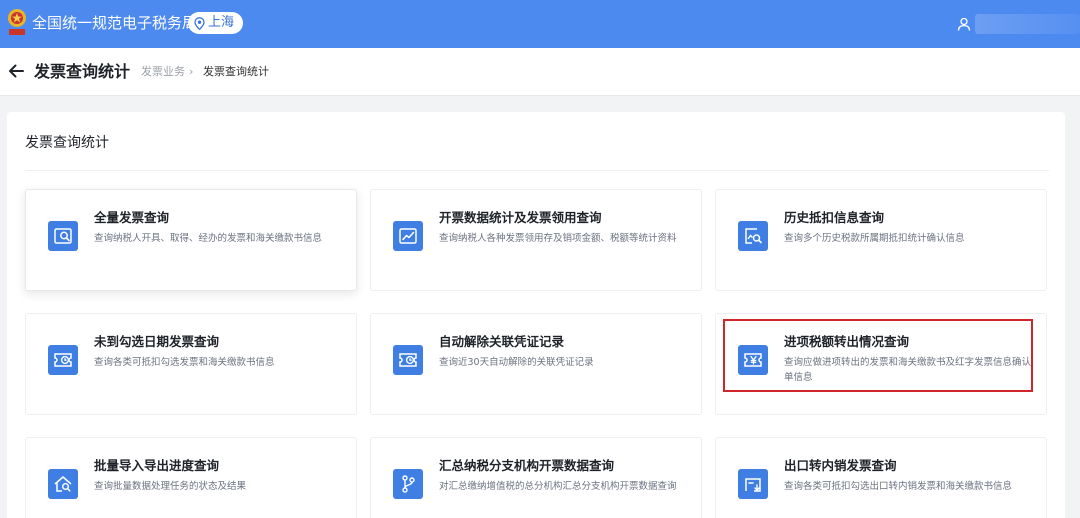 The height and width of the screenshot is (518, 1080). I want to click on card-title: 开票数据统计及发票领用查询, so click(520, 217).